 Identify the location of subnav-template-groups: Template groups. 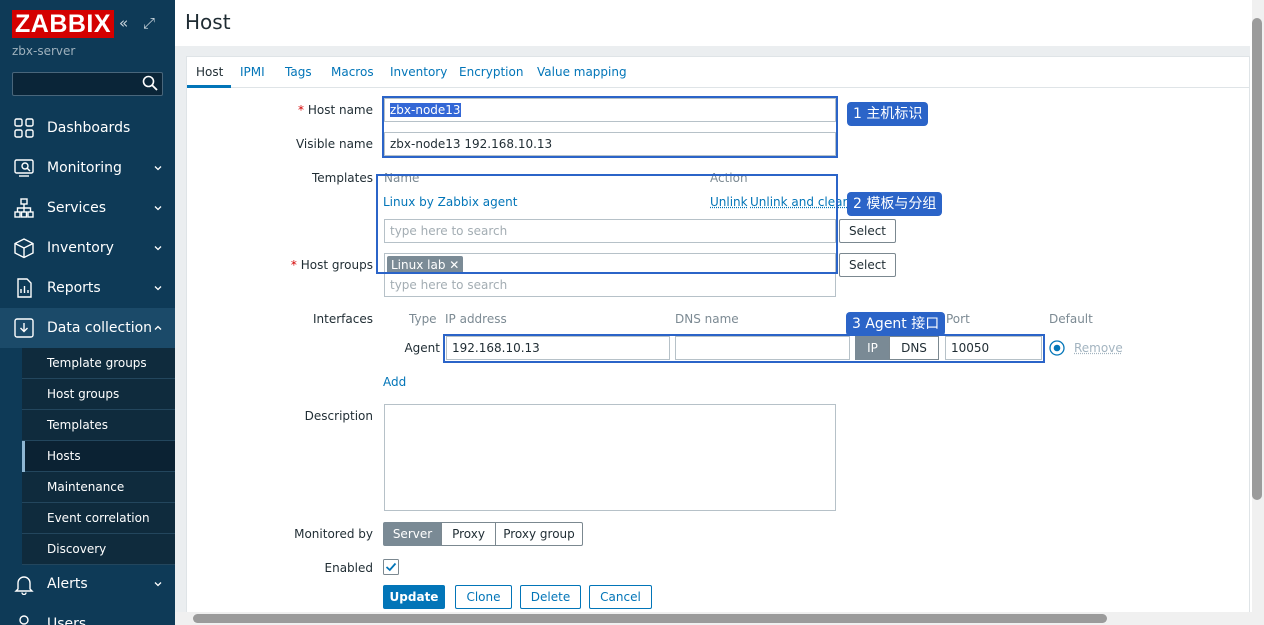
(98, 363).